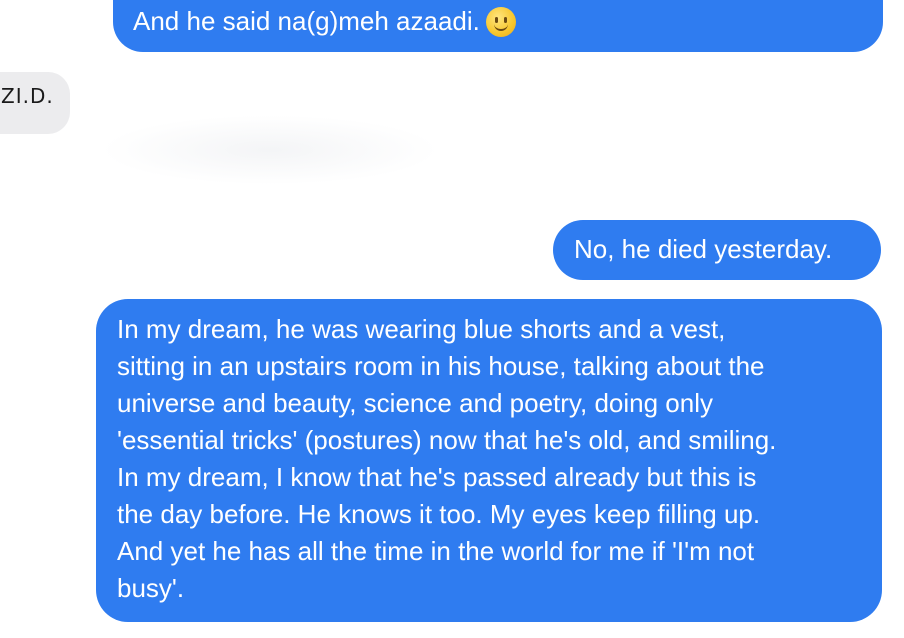  I want to click on message-text: And he said na(g)meh azaadi., so click(306, 21).